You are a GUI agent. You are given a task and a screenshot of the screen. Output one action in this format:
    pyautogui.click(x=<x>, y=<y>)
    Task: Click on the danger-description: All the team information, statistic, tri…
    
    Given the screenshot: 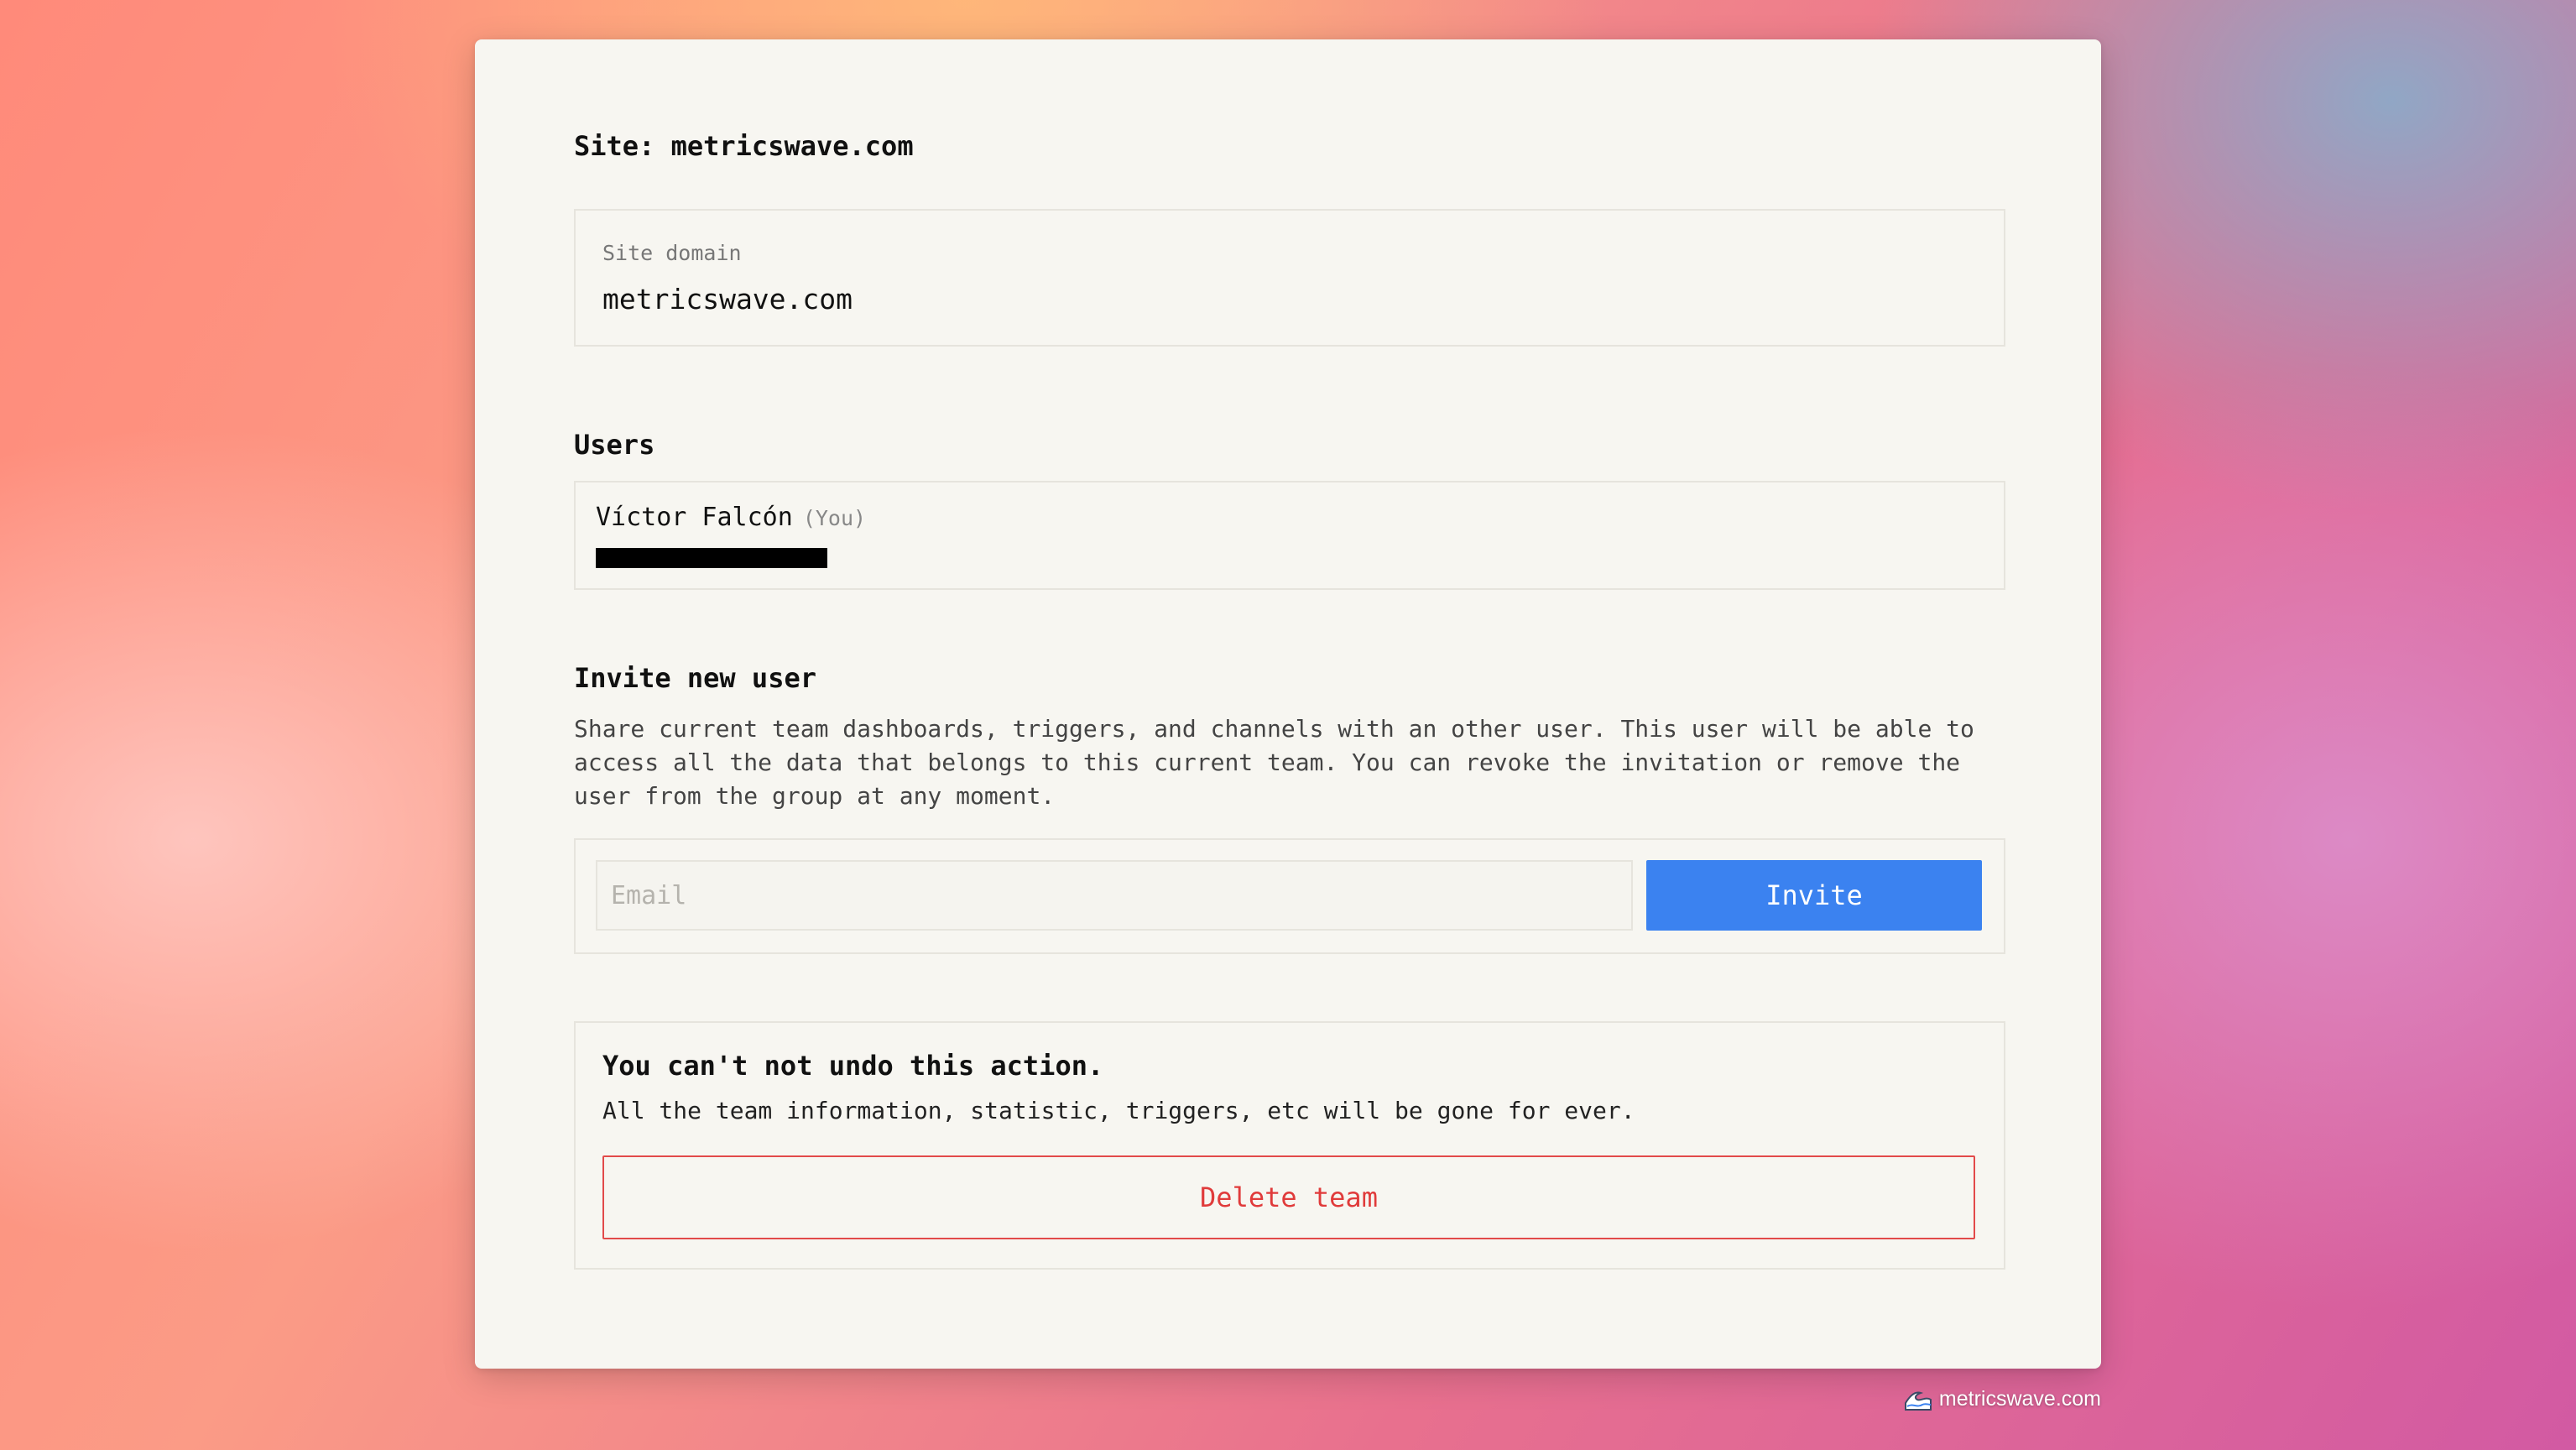 What is the action you would take?
    pyautogui.click(x=1118, y=1110)
    